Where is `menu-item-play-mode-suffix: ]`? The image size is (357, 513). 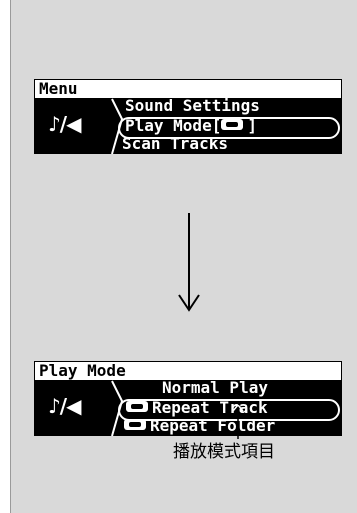
menu-item-play-mode-suffix: ] is located at coordinates (252, 125).